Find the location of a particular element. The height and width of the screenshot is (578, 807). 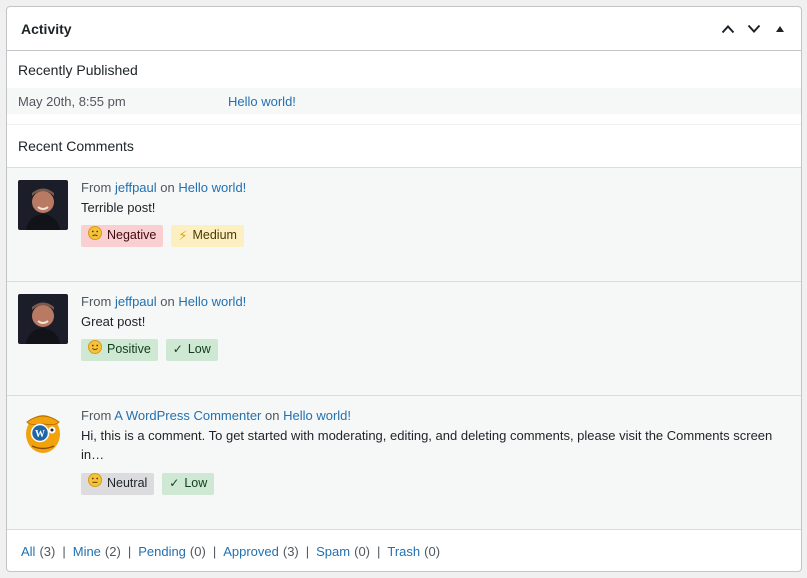

filter-pending-count: (0) is located at coordinates (197, 551).